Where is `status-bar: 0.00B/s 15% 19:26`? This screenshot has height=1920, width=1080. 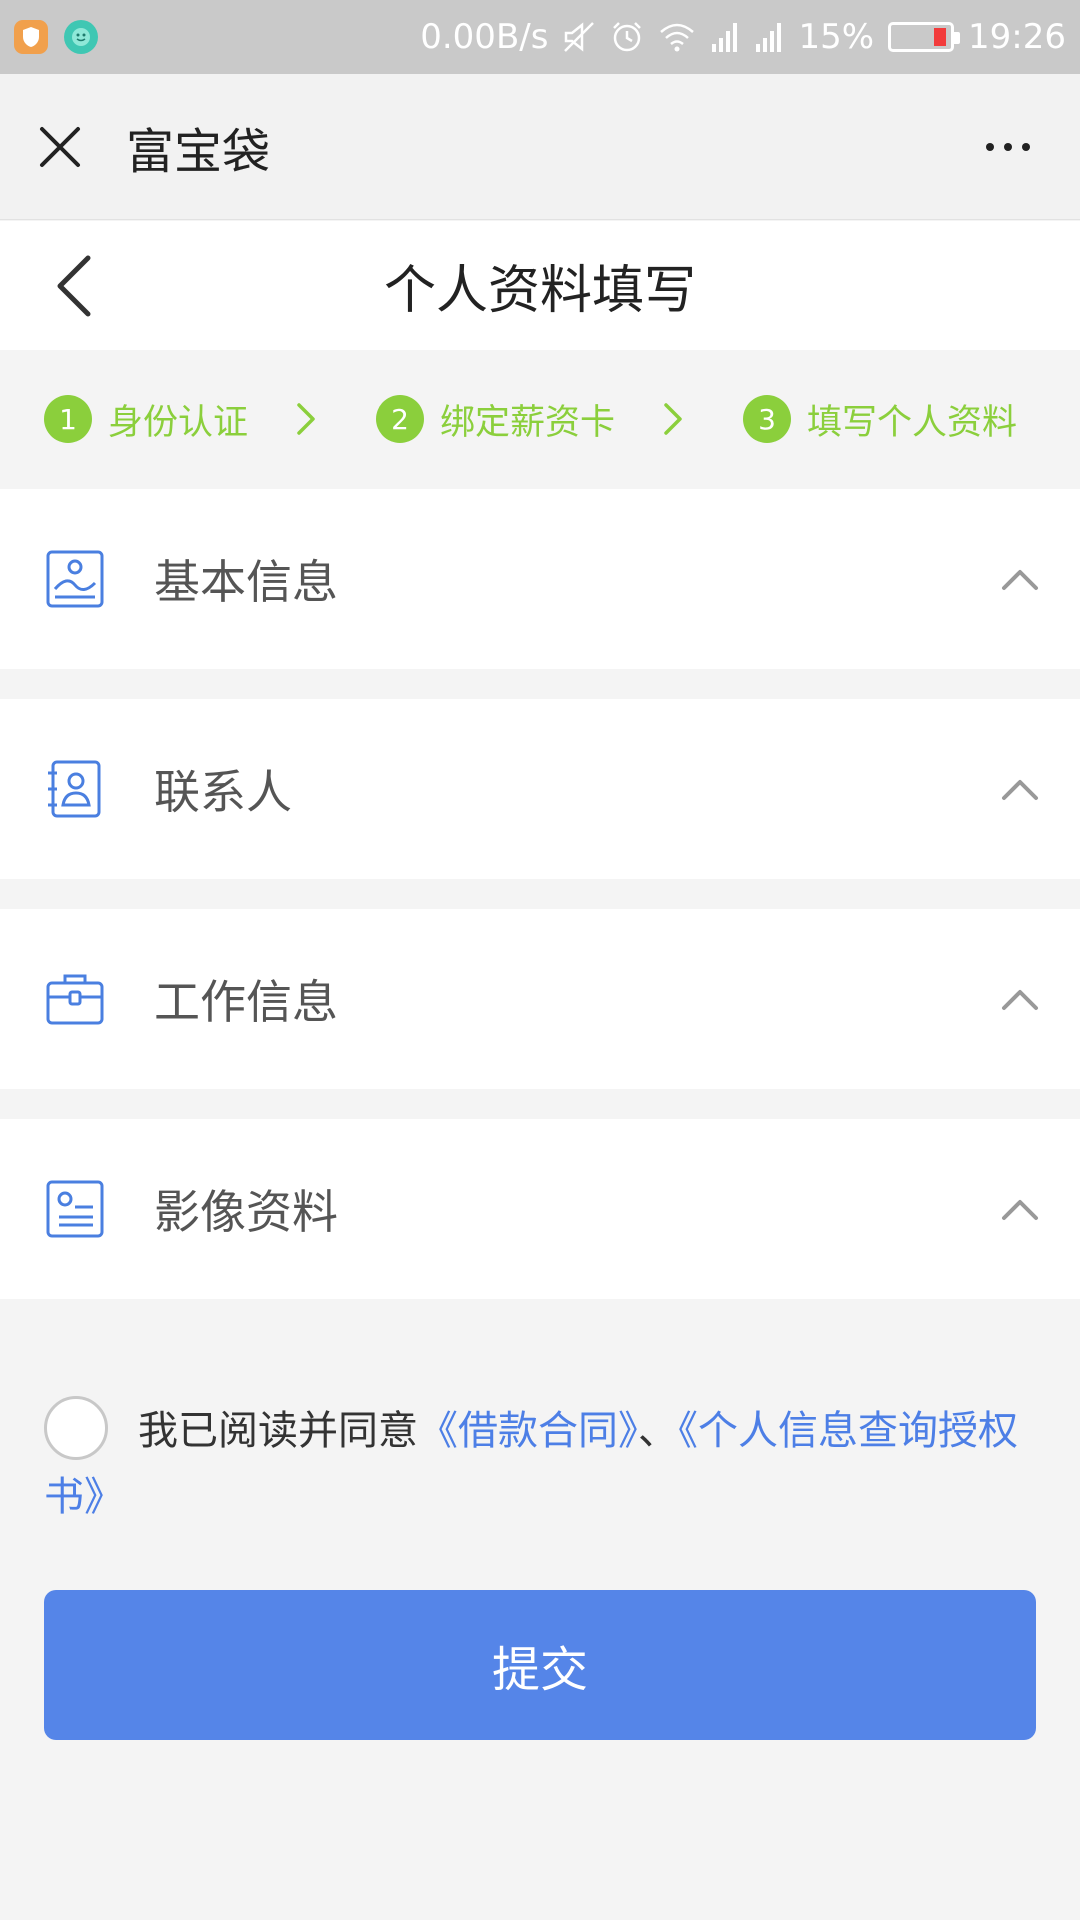 status-bar: 0.00B/s 15% 19:26 is located at coordinates (540, 37).